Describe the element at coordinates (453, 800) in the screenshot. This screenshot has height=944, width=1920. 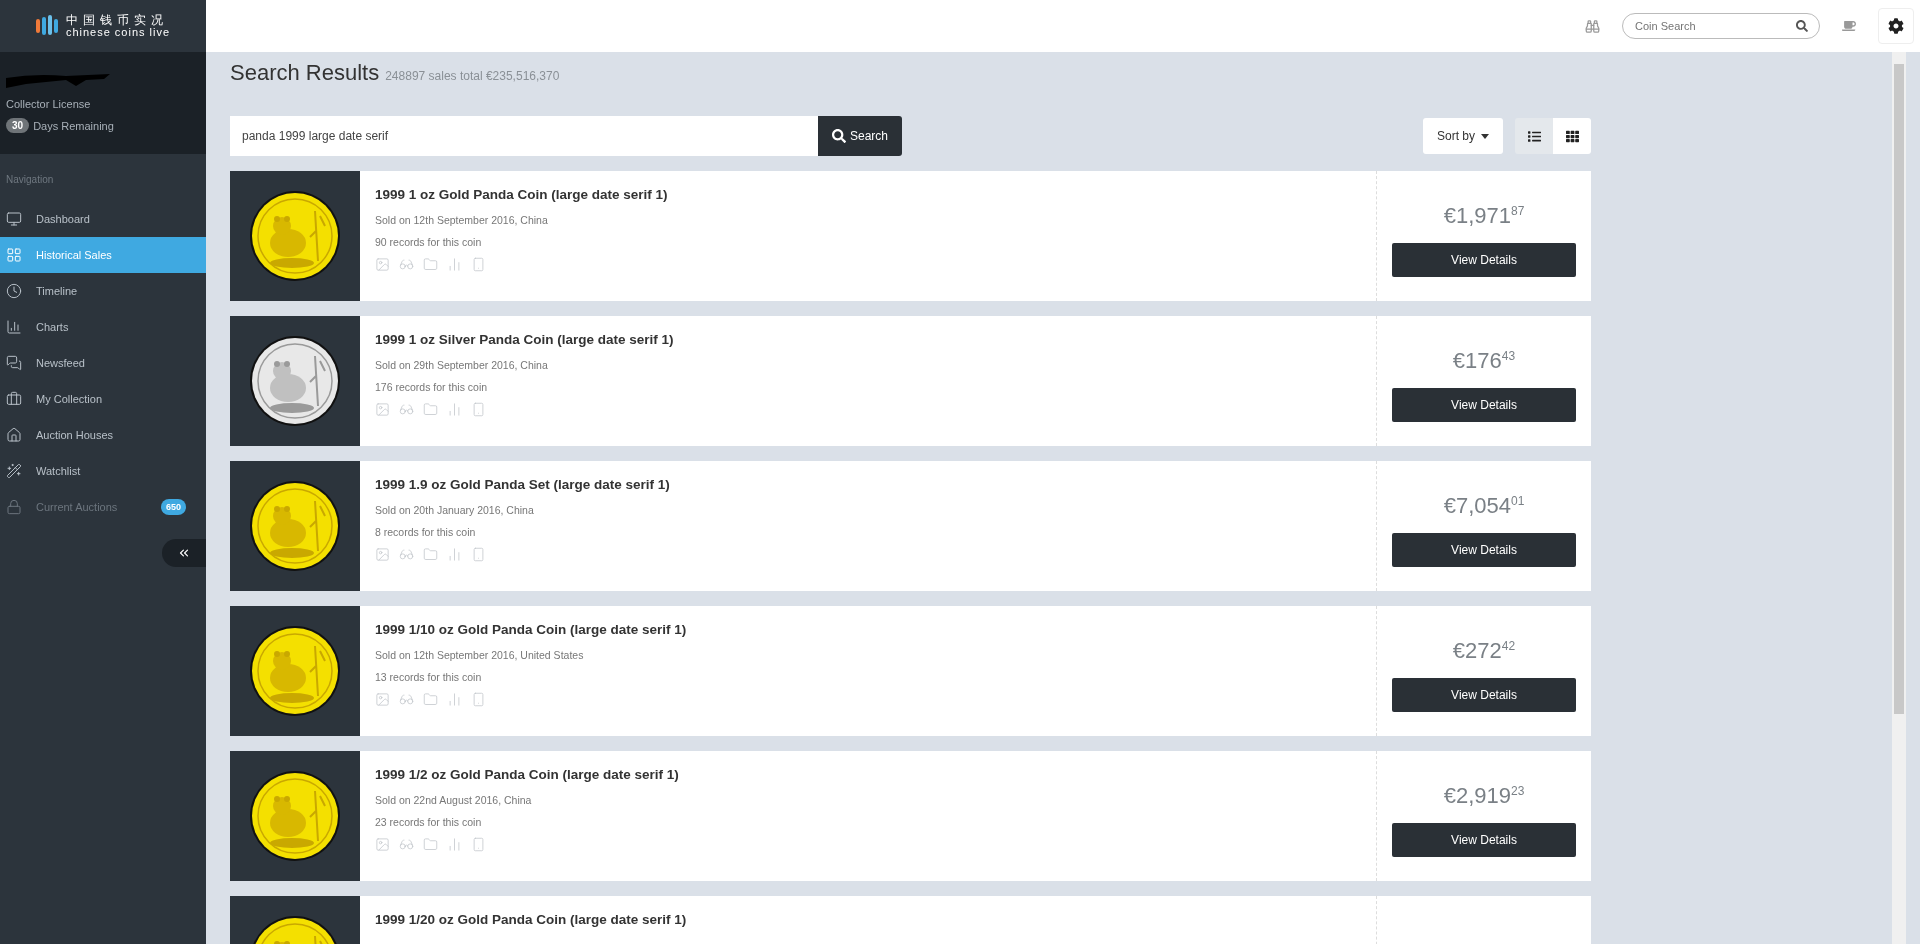
I see `sale-date: Sold on 22nd August 2016, China` at that location.